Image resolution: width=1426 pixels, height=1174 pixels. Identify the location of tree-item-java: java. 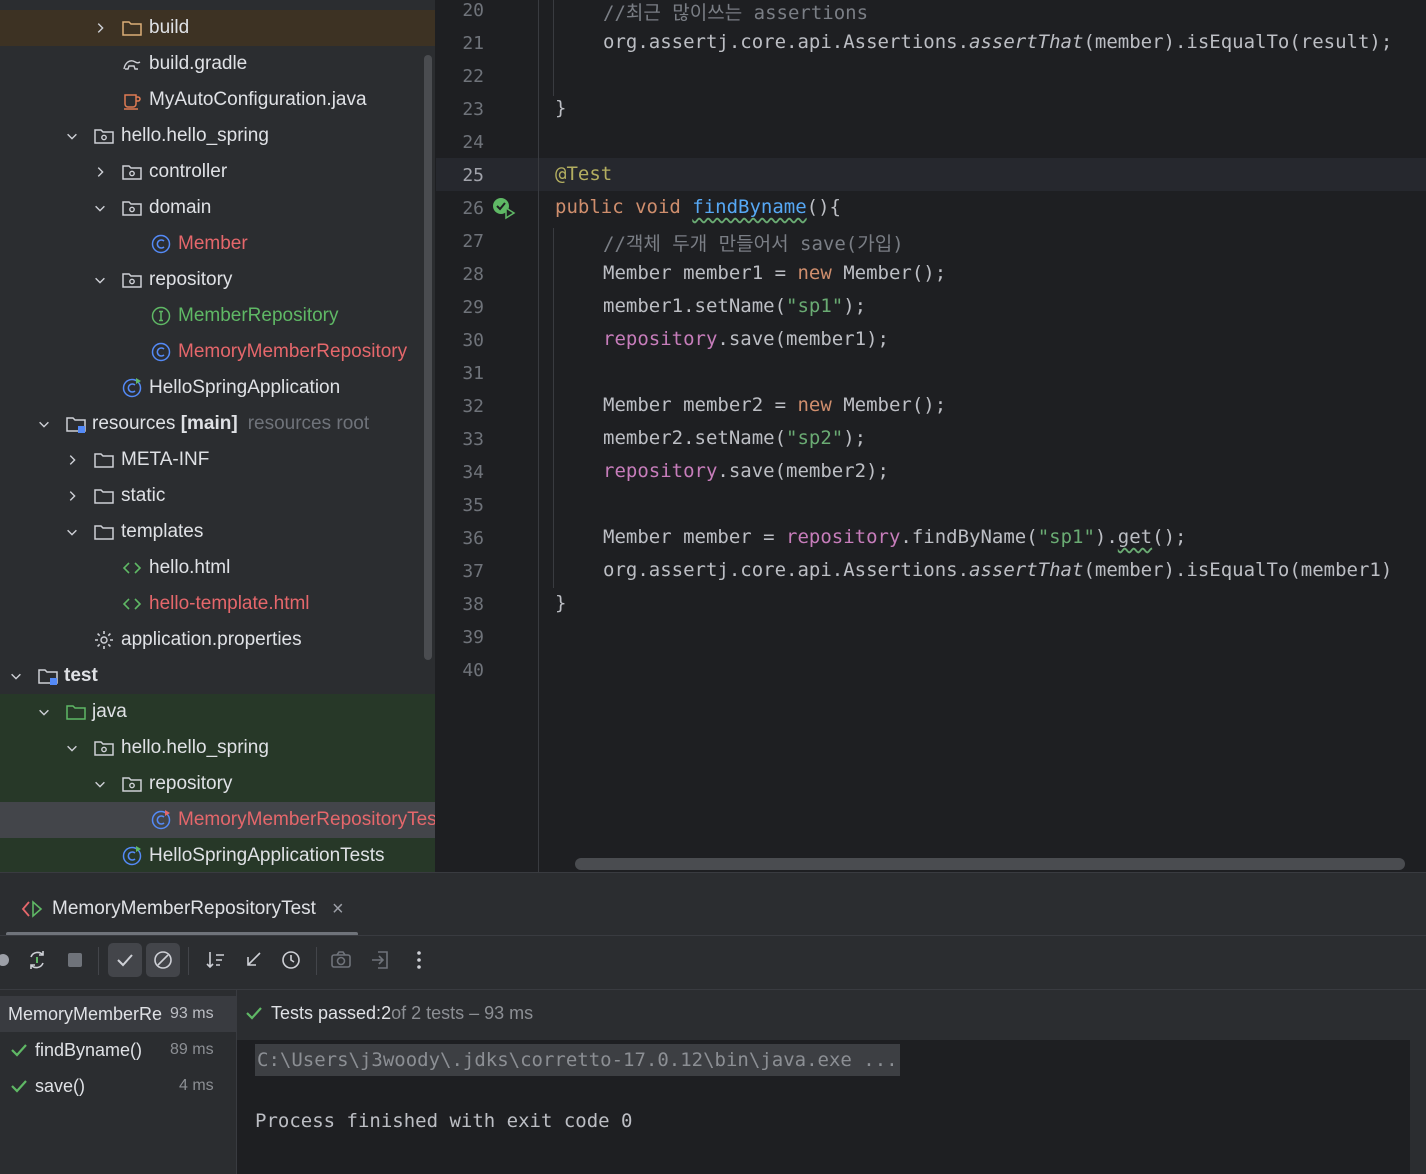
(217, 712).